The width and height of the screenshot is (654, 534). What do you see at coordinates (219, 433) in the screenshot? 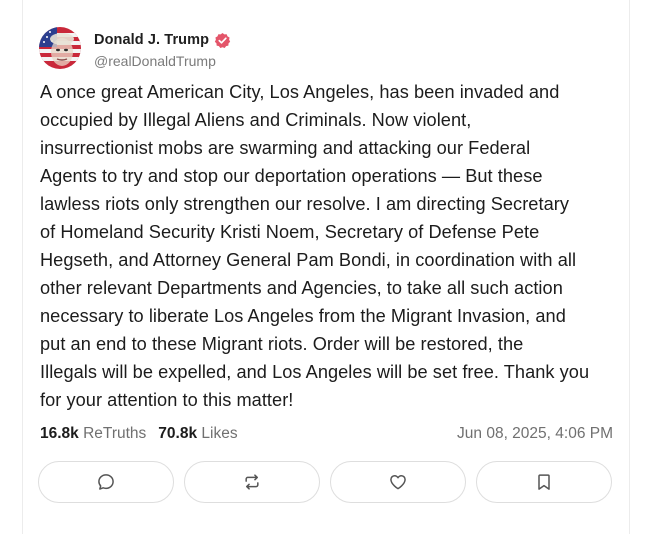
I see `likes-label: Likes` at bounding box center [219, 433].